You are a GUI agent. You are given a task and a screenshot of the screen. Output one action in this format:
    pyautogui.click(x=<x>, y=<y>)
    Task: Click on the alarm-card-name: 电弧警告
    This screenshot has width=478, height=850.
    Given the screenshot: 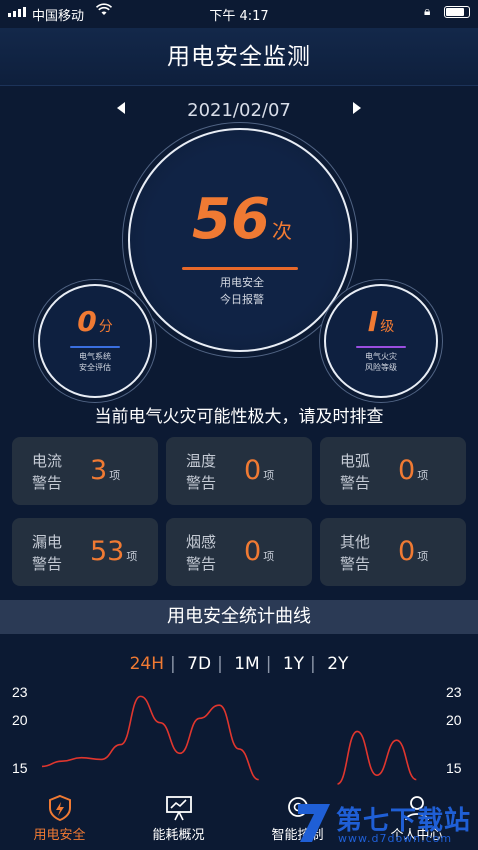 What is the action you would take?
    pyautogui.click(x=355, y=472)
    